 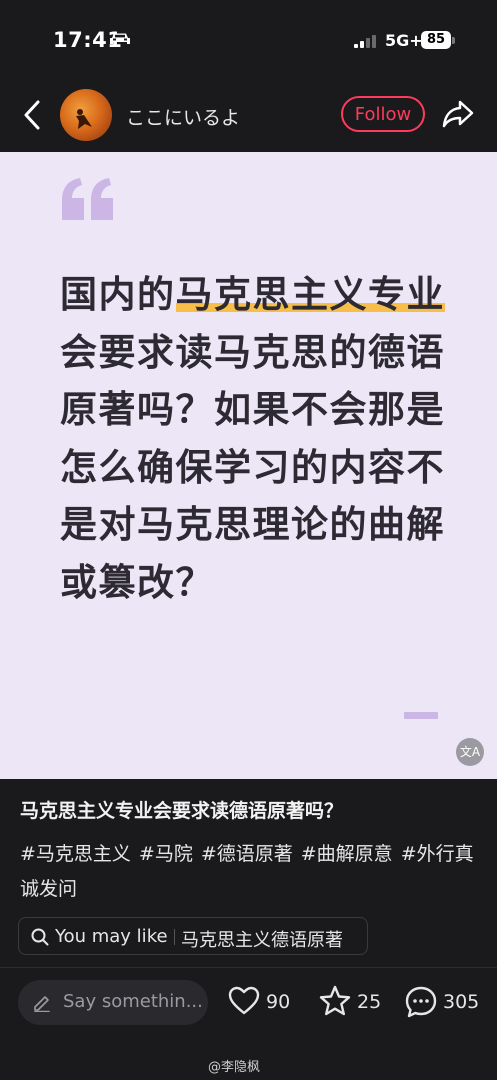 What do you see at coordinates (84, 119) in the screenshot?
I see `avatar-silhouette` at bounding box center [84, 119].